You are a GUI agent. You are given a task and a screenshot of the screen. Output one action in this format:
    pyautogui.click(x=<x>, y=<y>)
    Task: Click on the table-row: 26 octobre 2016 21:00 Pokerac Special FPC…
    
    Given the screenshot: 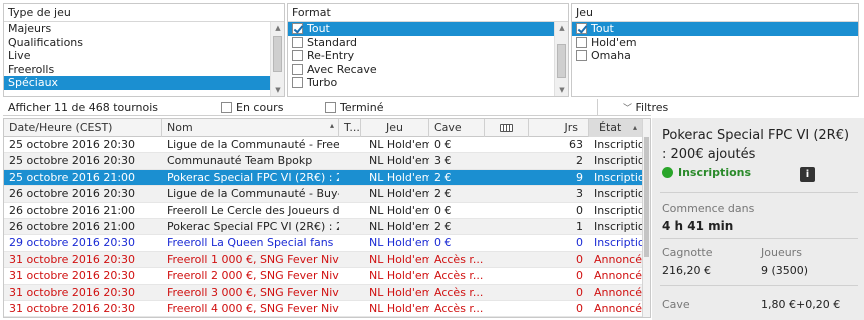 What is the action you would take?
    pyautogui.click(x=327, y=227)
    